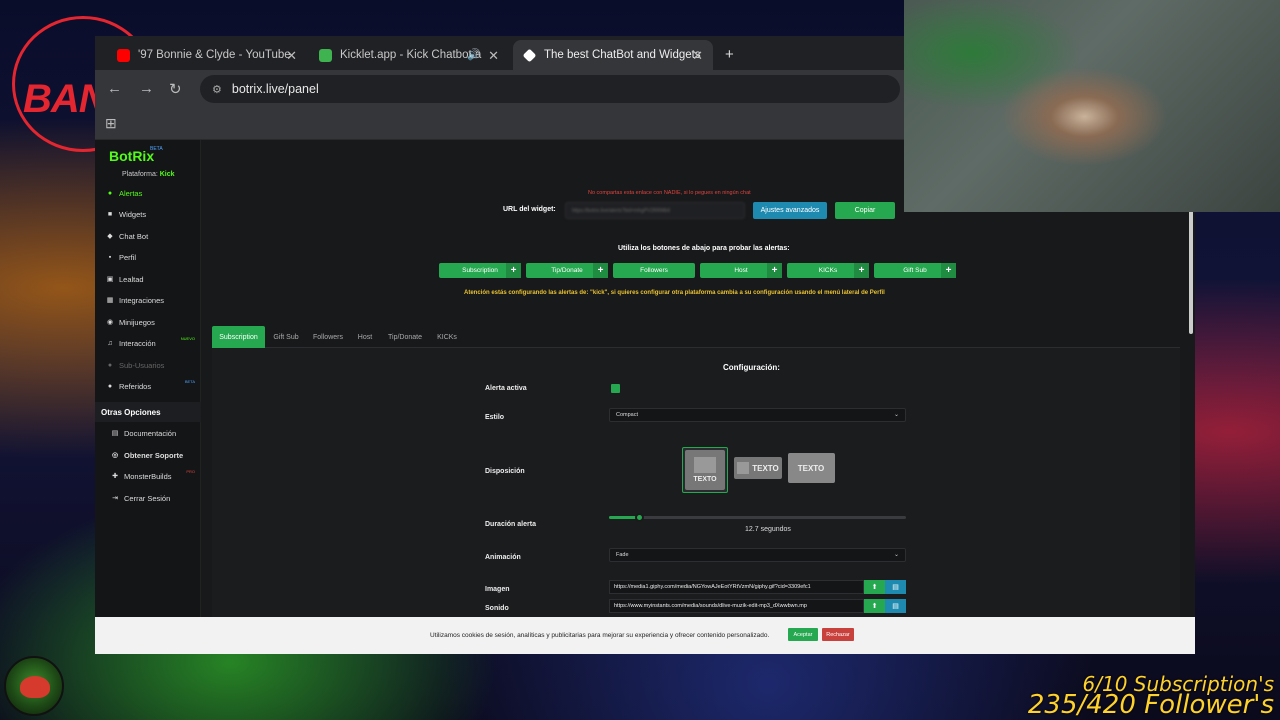  I want to click on duration-slider-handle, so click(639, 517).